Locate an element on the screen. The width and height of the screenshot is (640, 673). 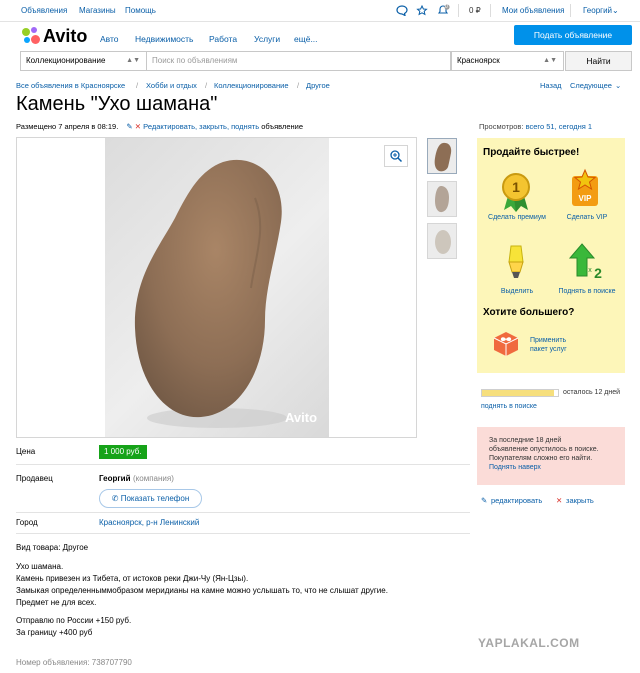
breadcrumb-all: Все объявления в Красноярске is located at coordinates (70, 85).